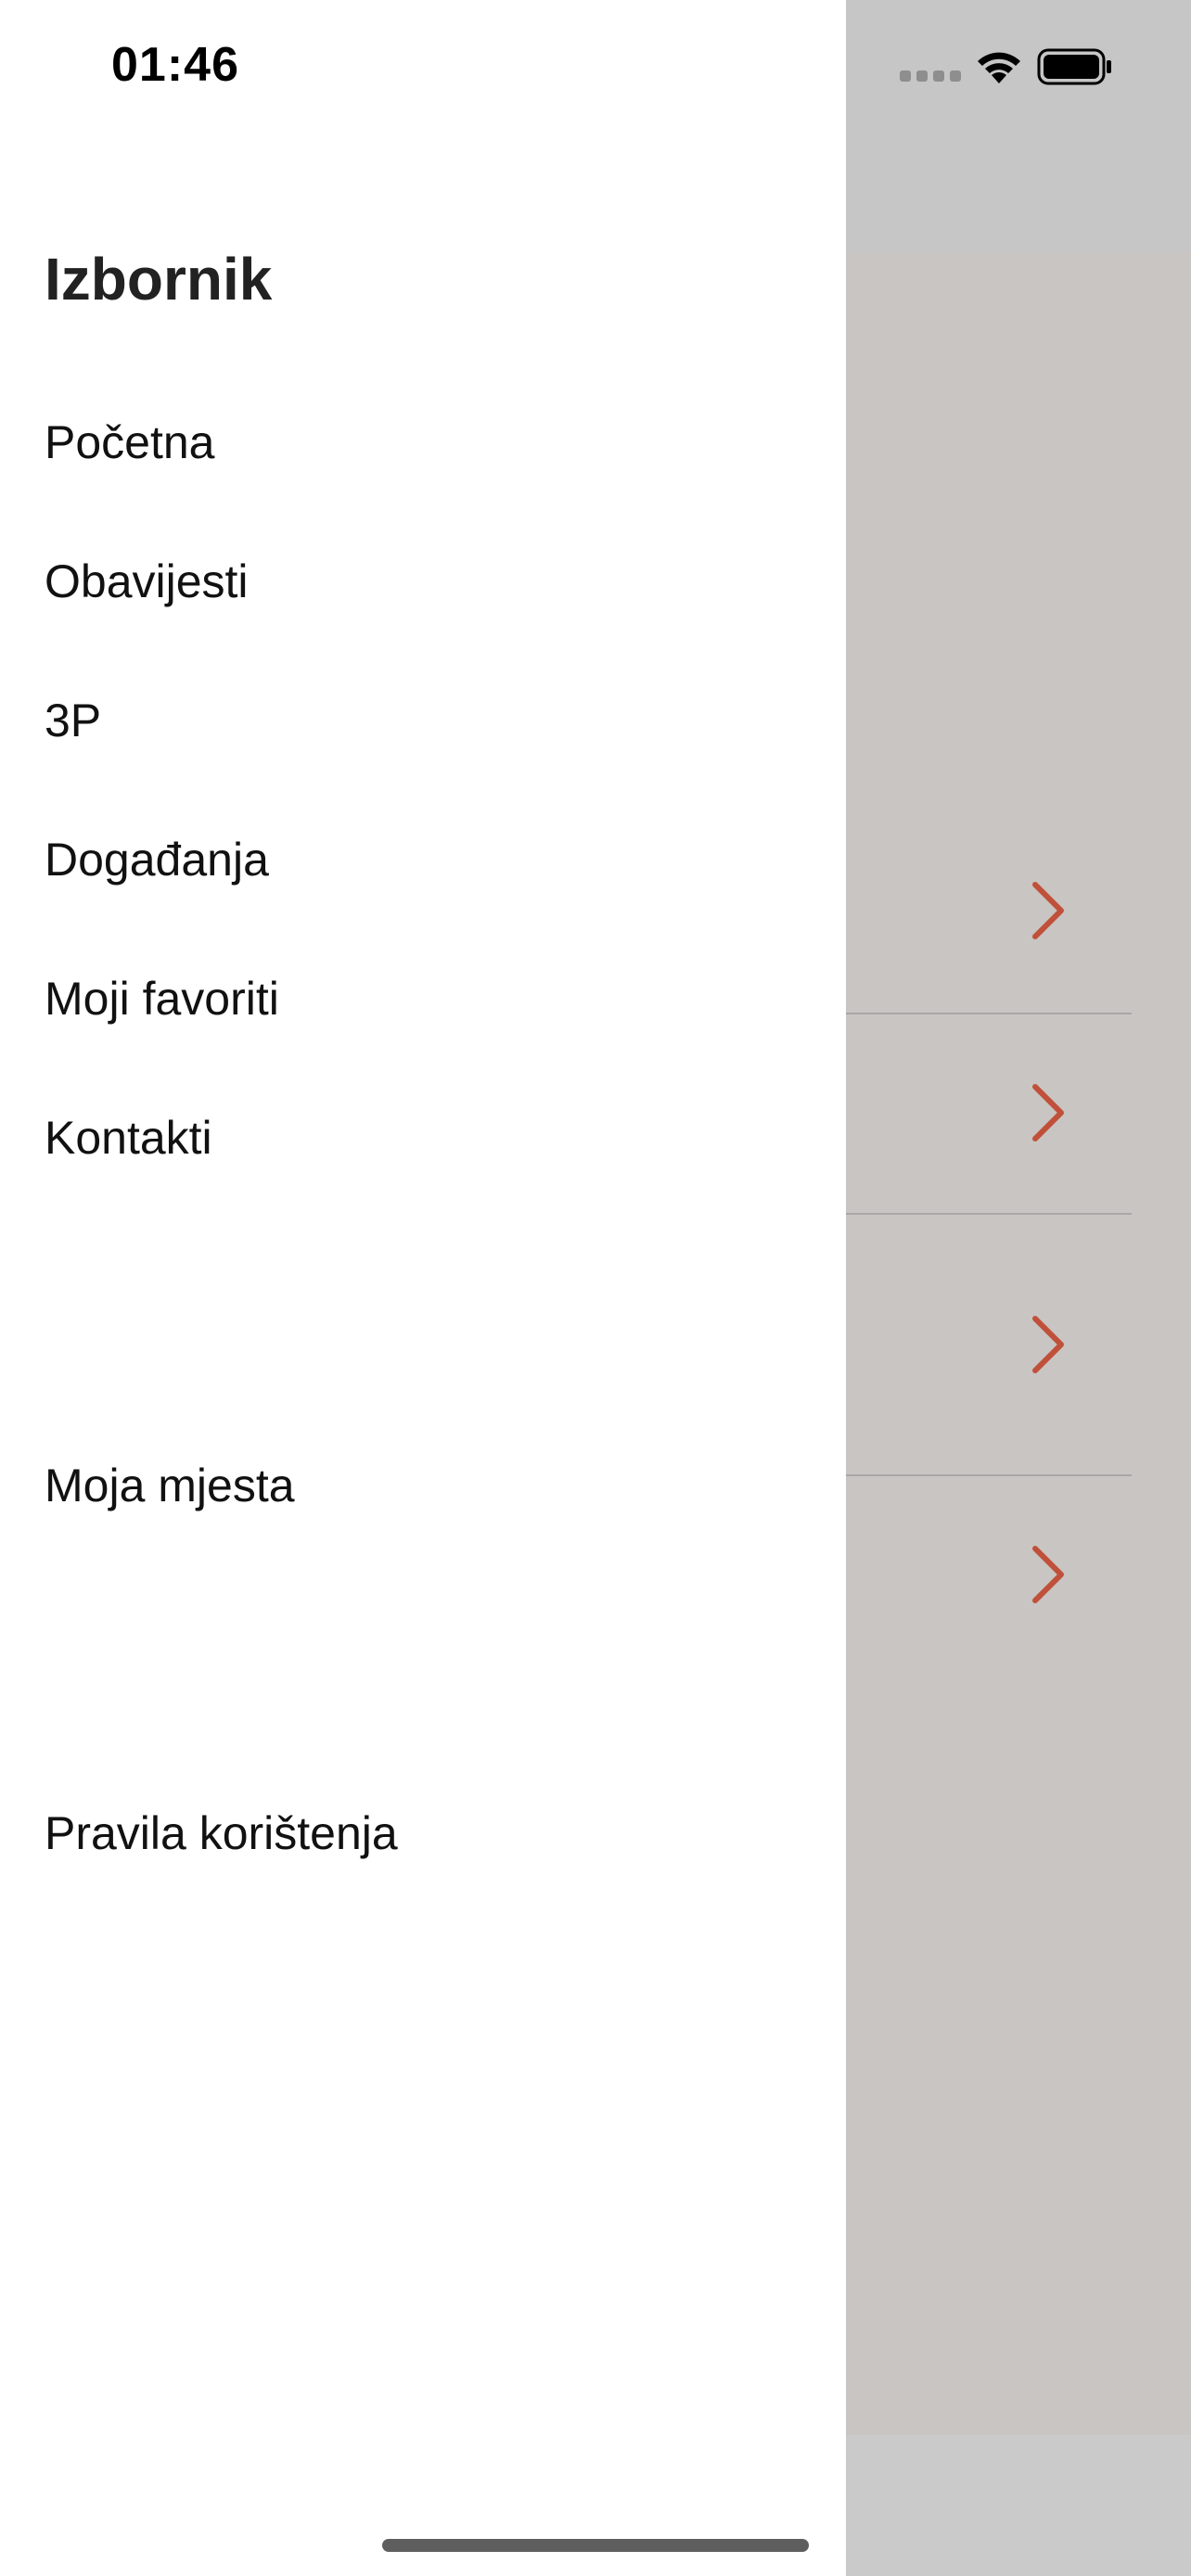 The width and height of the screenshot is (1191, 2576). Describe the element at coordinates (999, 67) in the screenshot. I see `wifi-icon` at that location.